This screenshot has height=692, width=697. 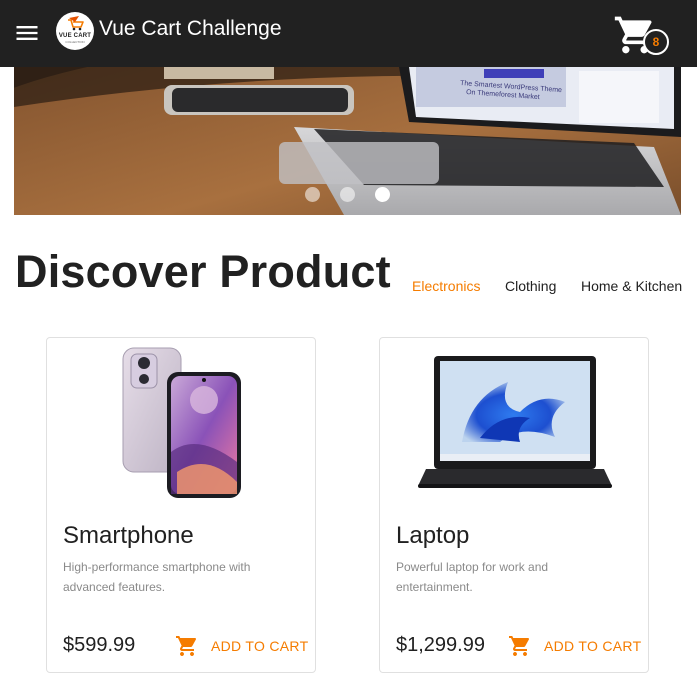 What do you see at coordinates (181, 422) in the screenshot?
I see `smartphone-image` at bounding box center [181, 422].